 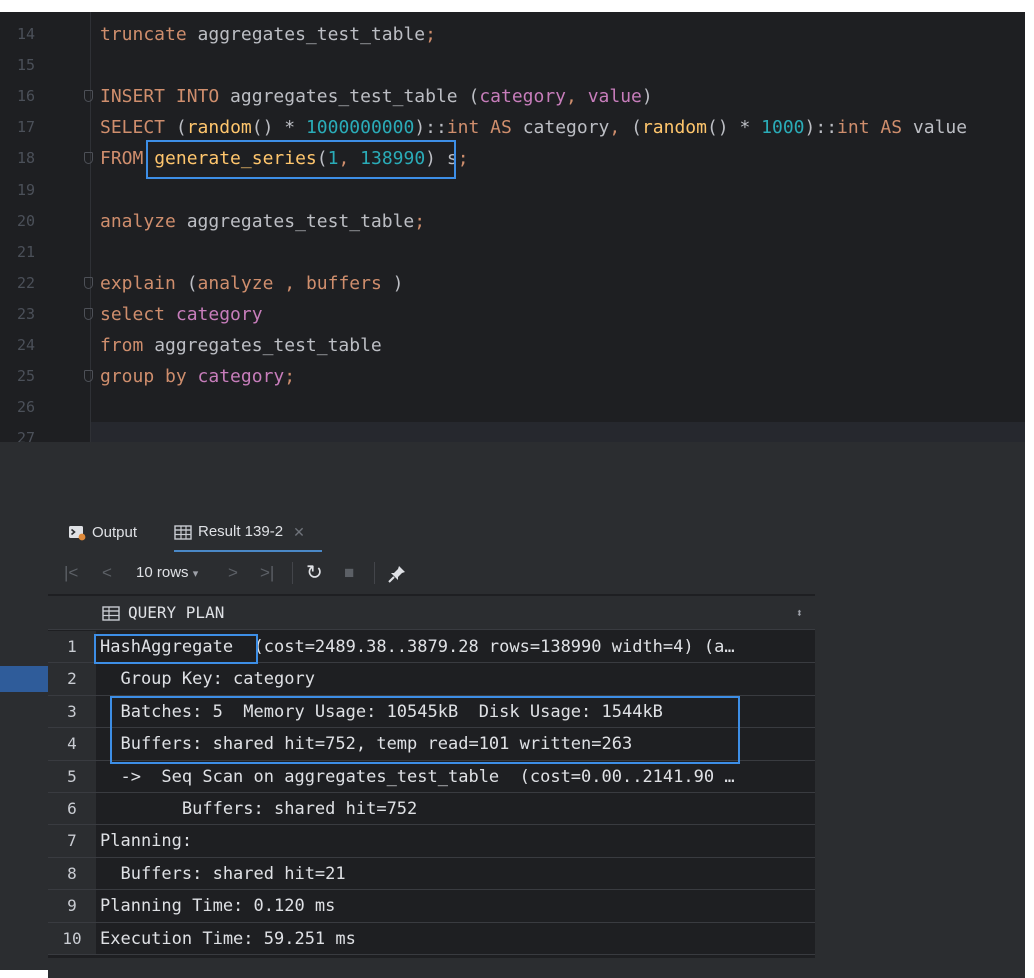 I want to click on column-table-icon, so click(x=111, y=613).